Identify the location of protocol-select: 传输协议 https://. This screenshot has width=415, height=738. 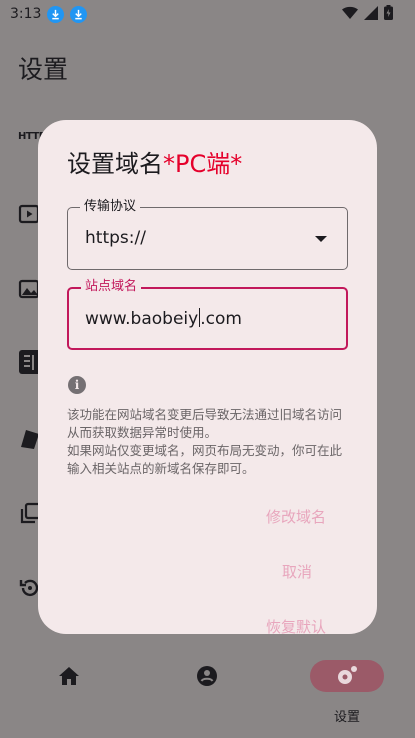
(207, 234).